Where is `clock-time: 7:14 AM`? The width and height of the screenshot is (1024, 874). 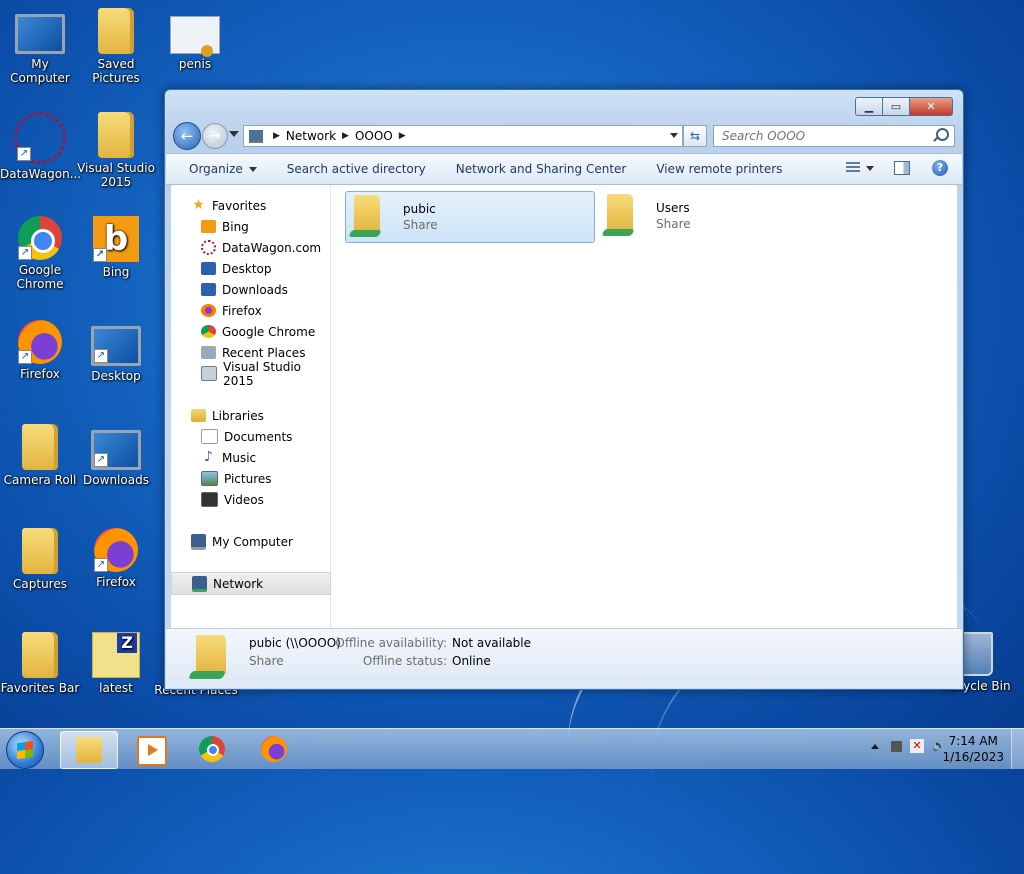 clock-time: 7:14 AM is located at coordinates (973, 741).